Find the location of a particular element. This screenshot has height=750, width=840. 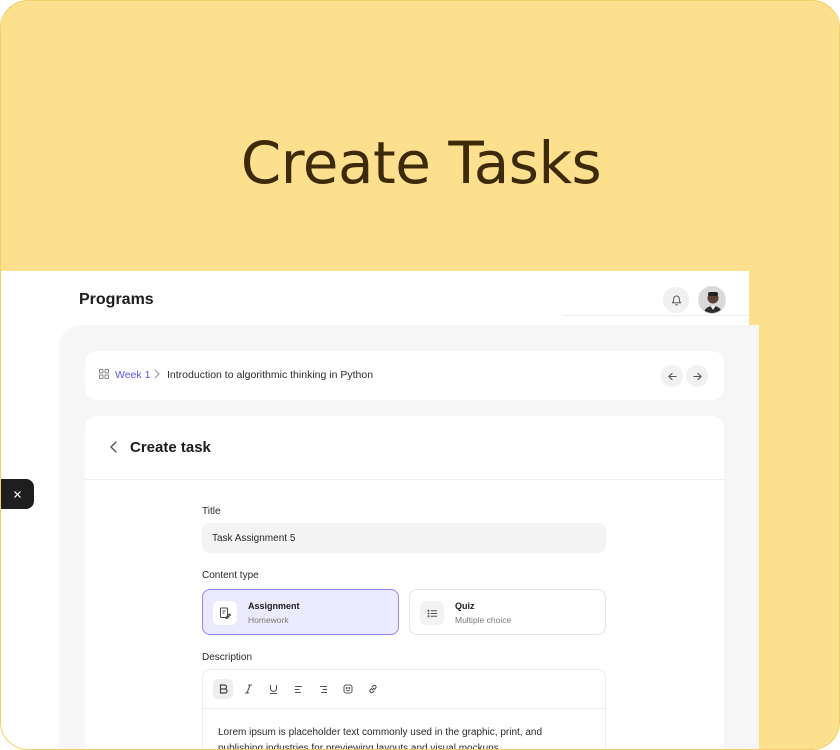

underline-button is located at coordinates (273, 689).